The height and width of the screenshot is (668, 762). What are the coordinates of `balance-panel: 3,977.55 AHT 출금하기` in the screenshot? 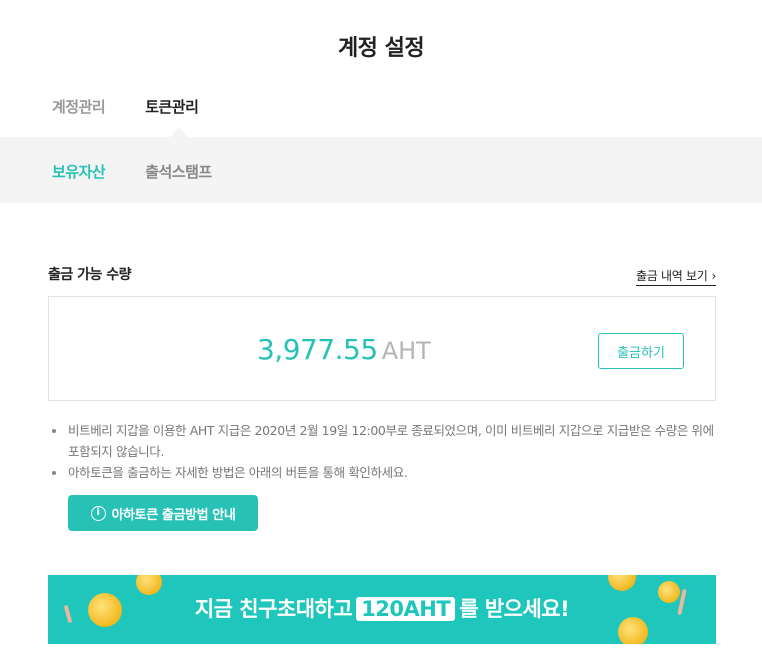 It's located at (382, 348).